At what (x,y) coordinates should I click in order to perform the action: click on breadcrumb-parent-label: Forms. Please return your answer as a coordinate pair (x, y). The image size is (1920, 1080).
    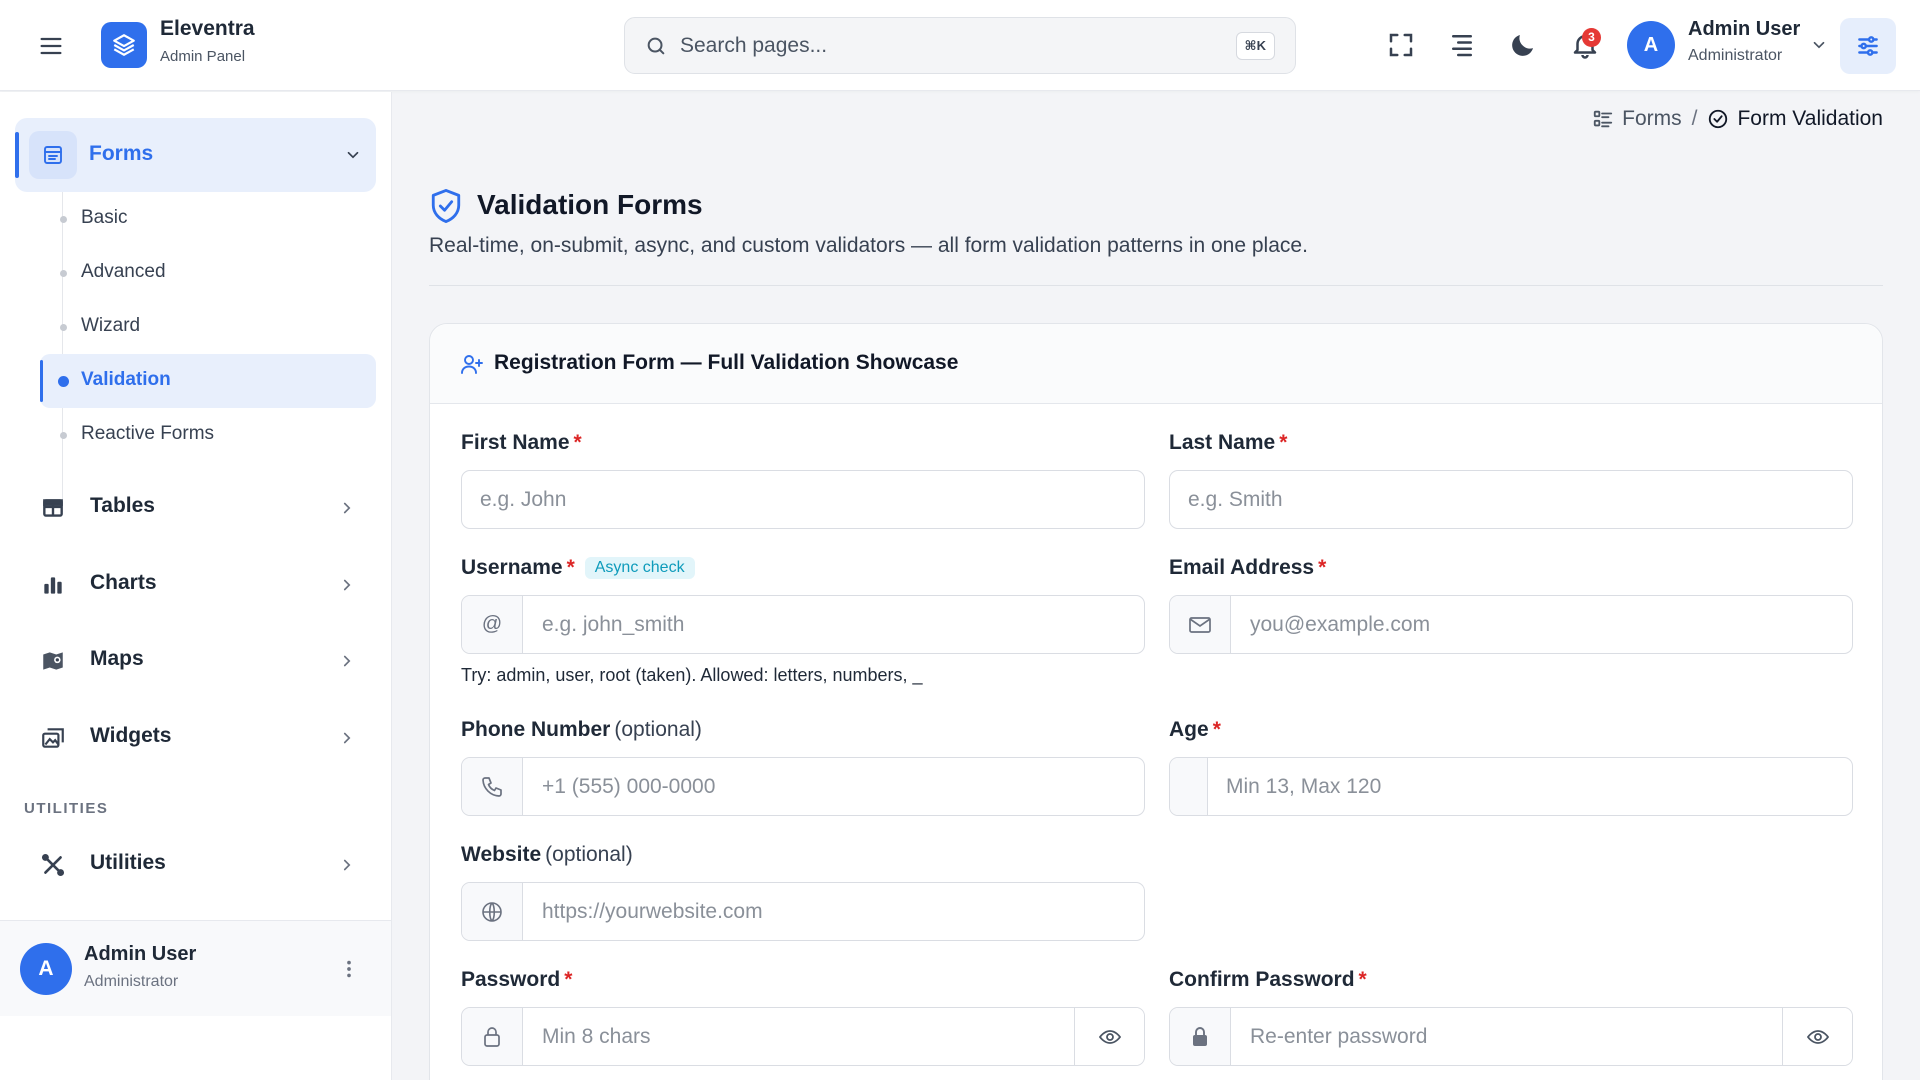
    Looking at the image, I should click on (1652, 118).